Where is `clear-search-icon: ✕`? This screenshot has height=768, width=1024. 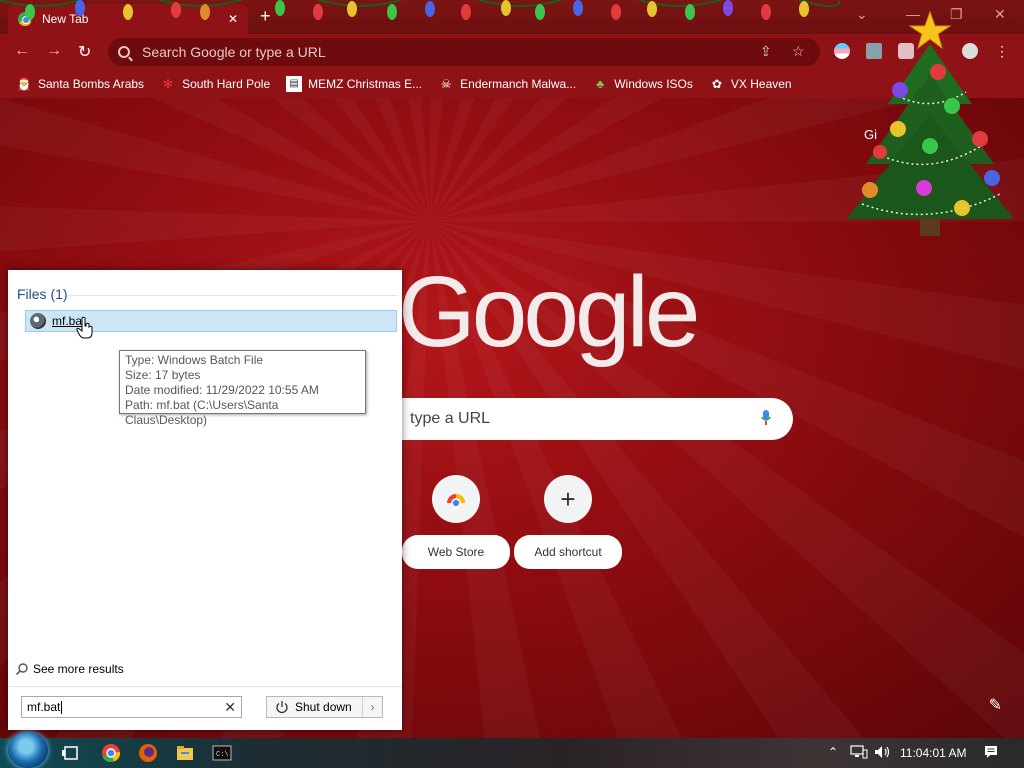
clear-search-icon: ✕ is located at coordinates (230, 707).